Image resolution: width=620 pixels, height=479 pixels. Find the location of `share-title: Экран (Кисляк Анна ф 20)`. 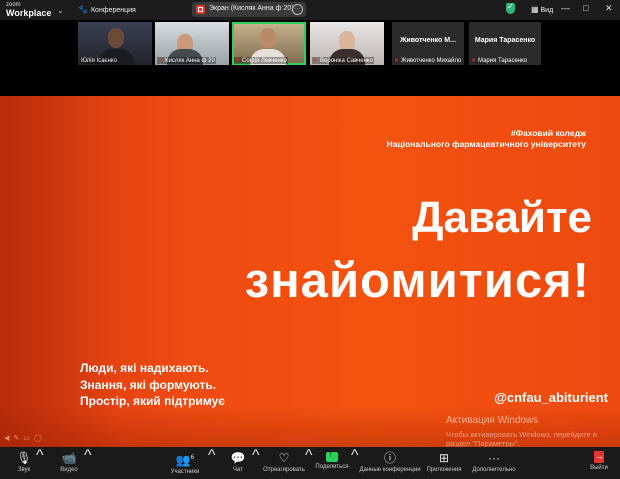

share-title: Экран (Кисляк Анна ф 20) is located at coordinates (251, 8).